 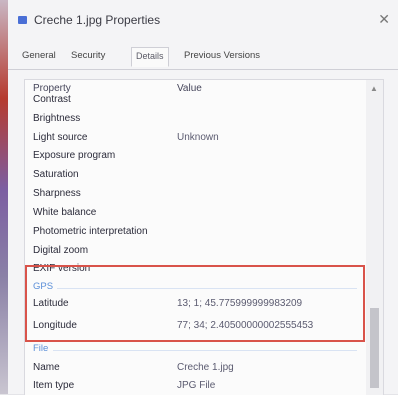 I want to click on property-name: Longitude, so click(x=55, y=325).